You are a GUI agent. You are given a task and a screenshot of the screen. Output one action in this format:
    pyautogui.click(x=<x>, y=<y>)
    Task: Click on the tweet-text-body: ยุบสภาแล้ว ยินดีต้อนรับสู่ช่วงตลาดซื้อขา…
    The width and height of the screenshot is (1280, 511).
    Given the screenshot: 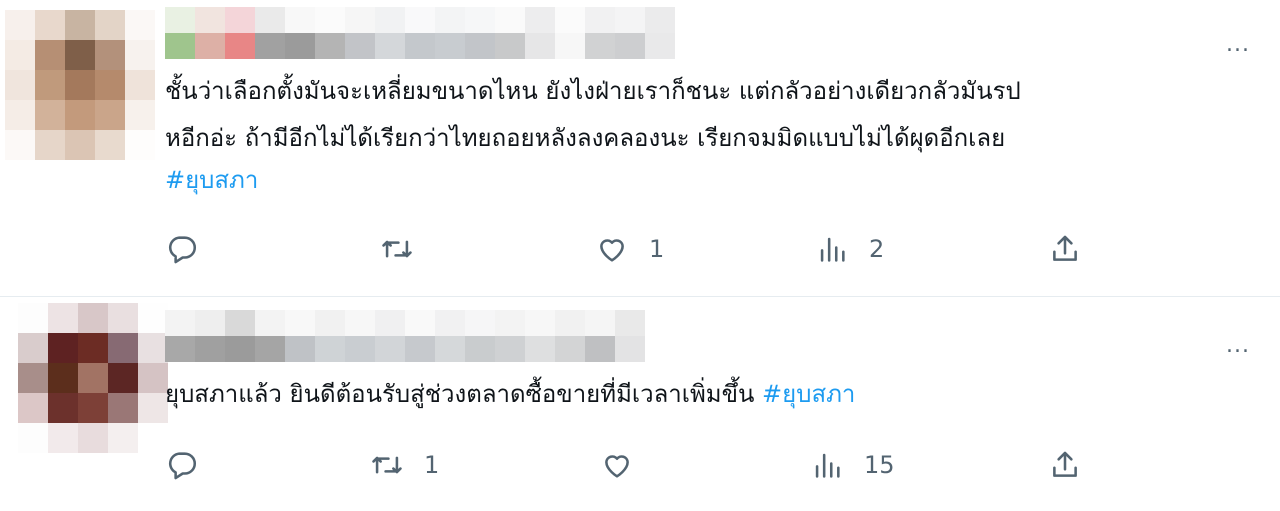 What is the action you would take?
    pyautogui.click(x=464, y=394)
    